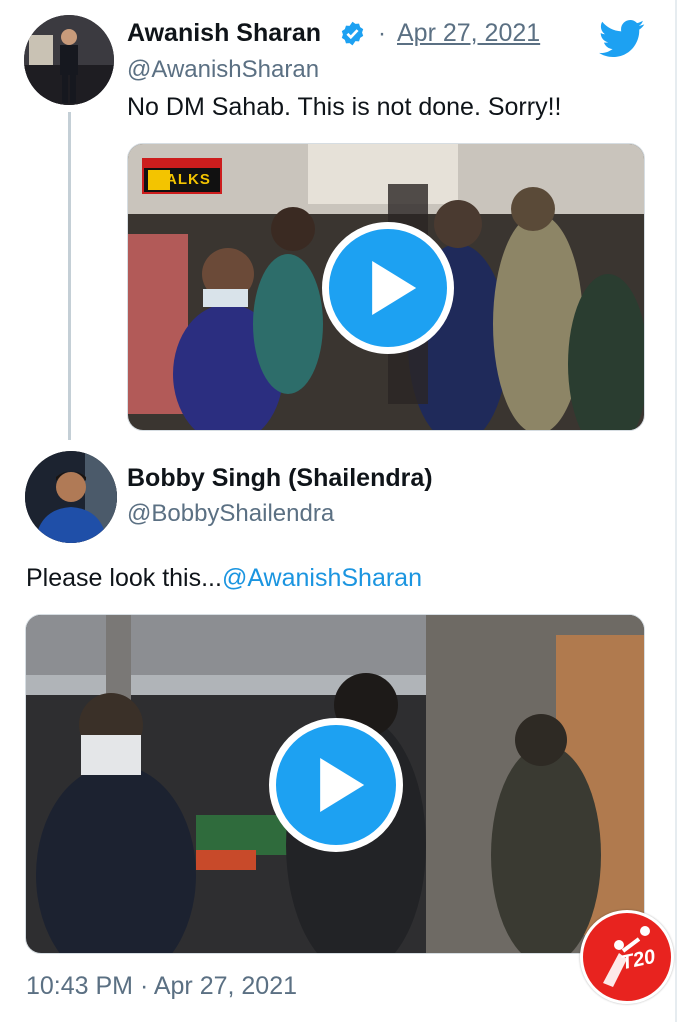 The width and height of the screenshot is (677, 1022). What do you see at coordinates (622, 39) in the screenshot?
I see `twitter-bird-icon` at bounding box center [622, 39].